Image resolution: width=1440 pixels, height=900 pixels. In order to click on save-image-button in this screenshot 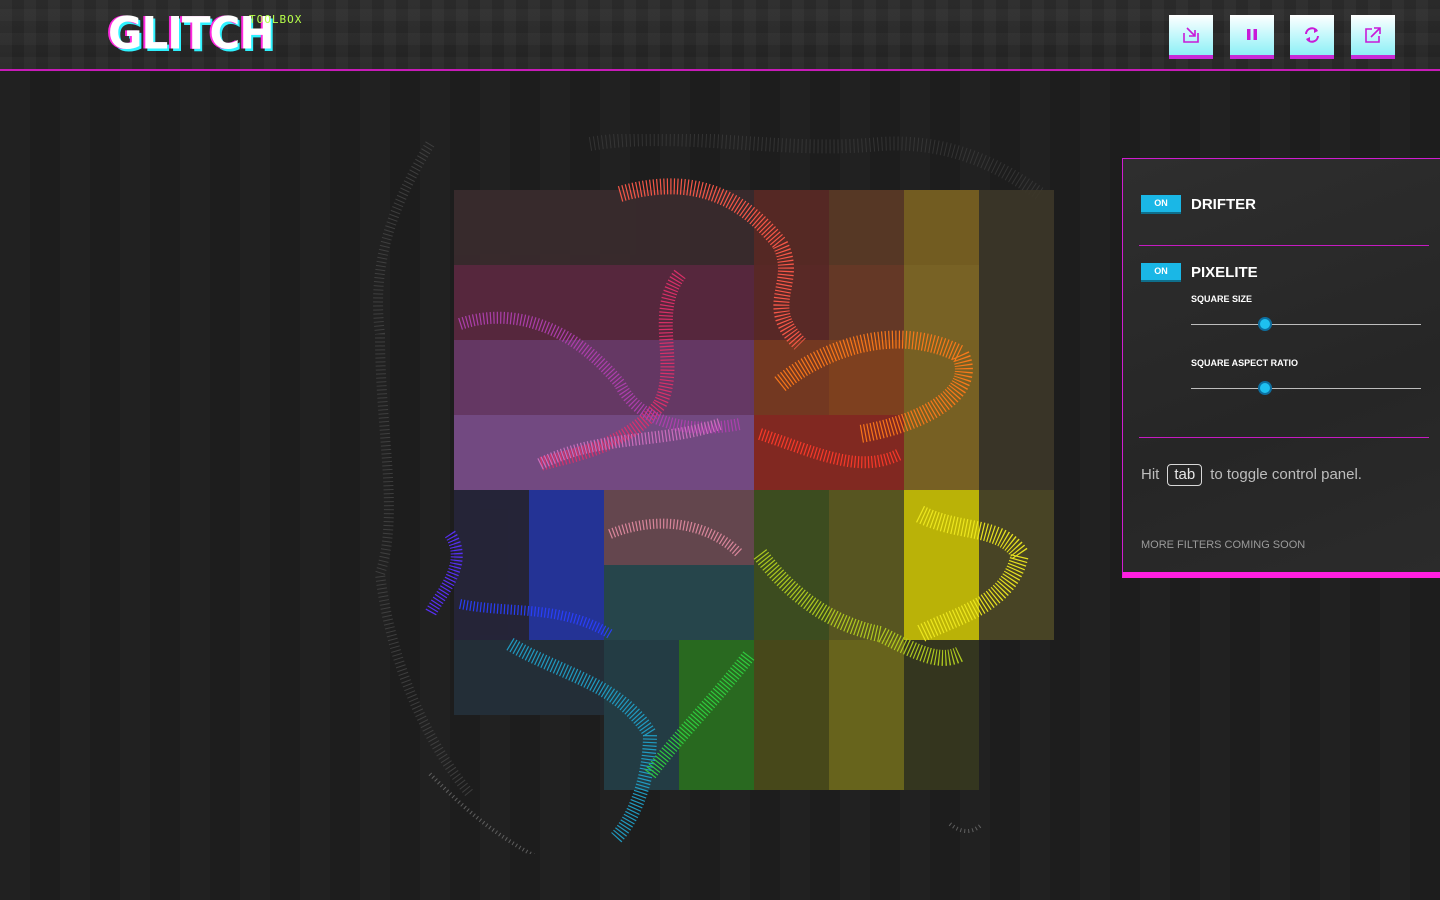, I will do `click(1191, 37)`.